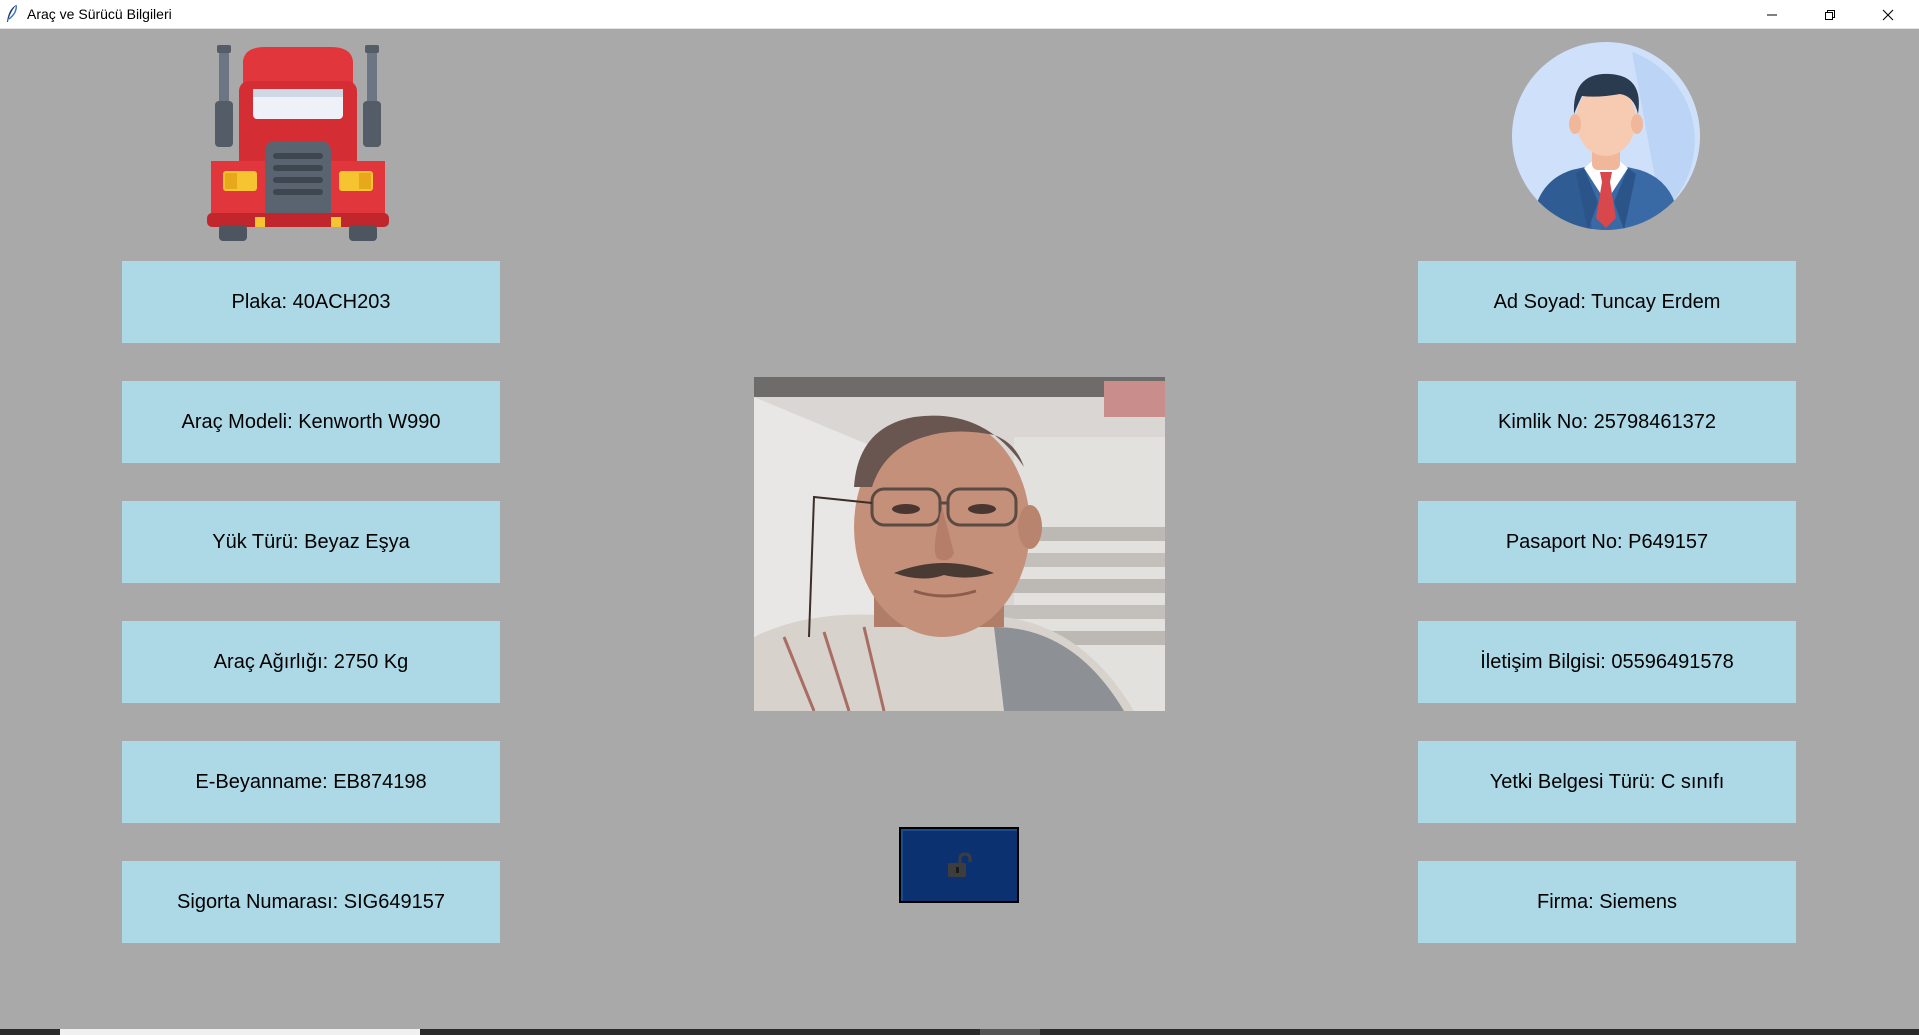 Image resolution: width=1919 pixels, height=1035 pixels. Describe the element at coordinates (311, 542) in the screenshot. I see `cargo-type-label: Yük Türü: Beyaz Eşya` at that location.